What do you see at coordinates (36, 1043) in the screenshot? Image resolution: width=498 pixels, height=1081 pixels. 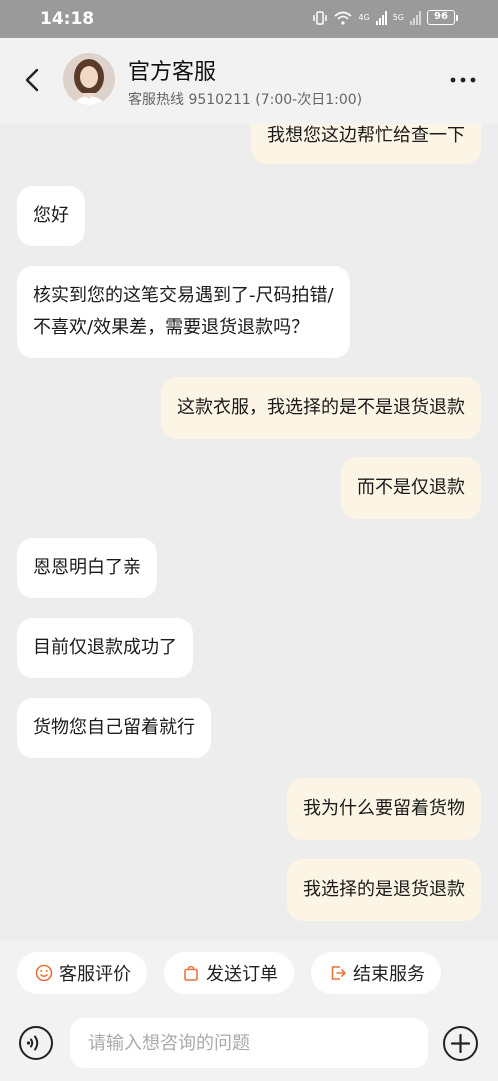 I see `voice-icon` at bounding box center [36, 1043].